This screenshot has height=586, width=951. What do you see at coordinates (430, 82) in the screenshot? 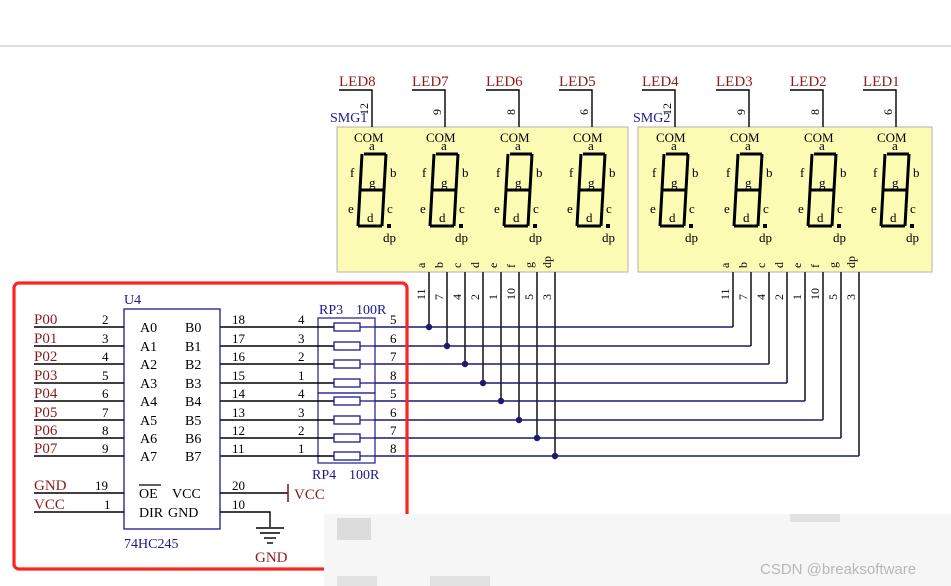
I see `smg1-led-net-label: LED7` at bounding box center [430, 82].